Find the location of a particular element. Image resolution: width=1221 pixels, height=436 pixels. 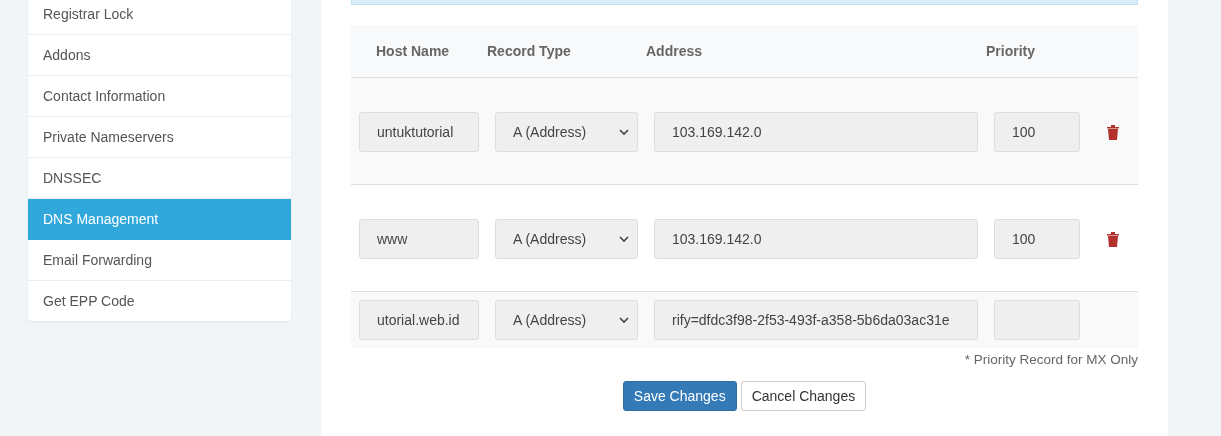

column-header: Record Type is located at coordinates (529, 51).